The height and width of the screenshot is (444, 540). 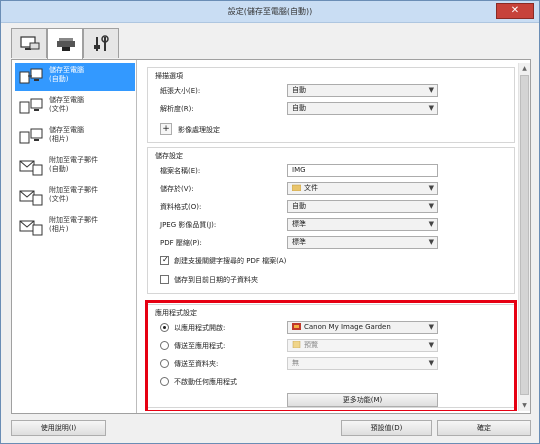 What do you see at coordinates (73, 194) in the screenshot?
I see `sidebar-item-label: 附加至電子郵件 (文件)` at bounding box center [73, 194].